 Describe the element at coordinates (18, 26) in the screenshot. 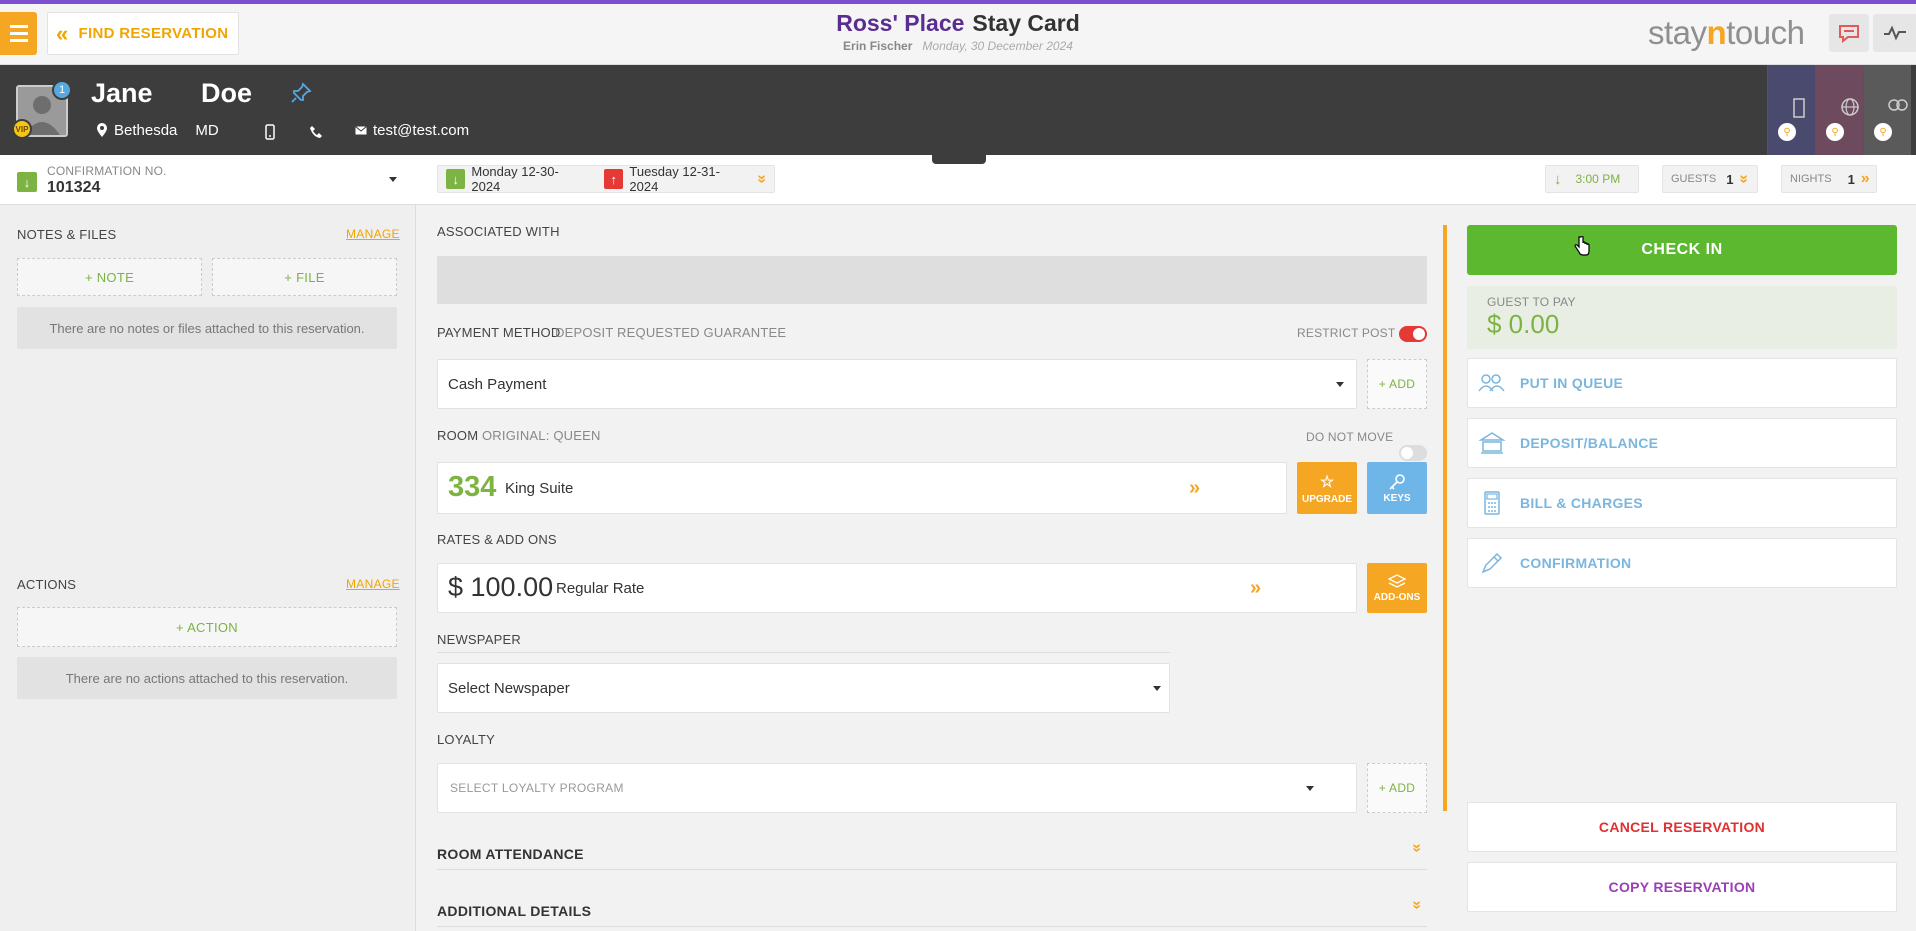

I see `menu-icon` at that location.